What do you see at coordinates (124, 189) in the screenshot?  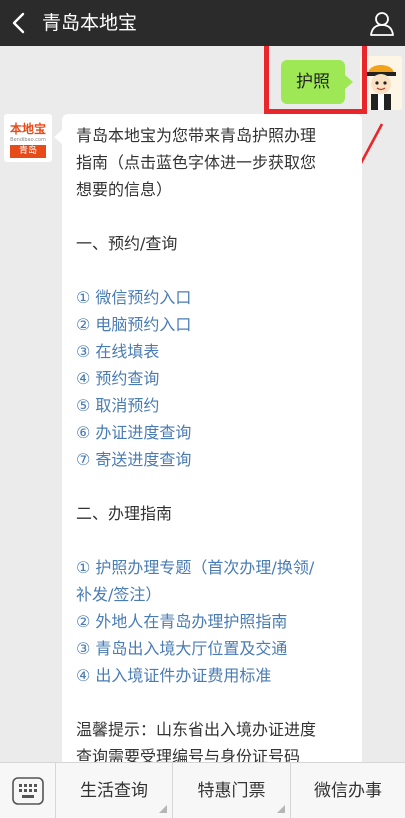 I see `message-line: 想要的信息）` at bounding box center [124, 189].